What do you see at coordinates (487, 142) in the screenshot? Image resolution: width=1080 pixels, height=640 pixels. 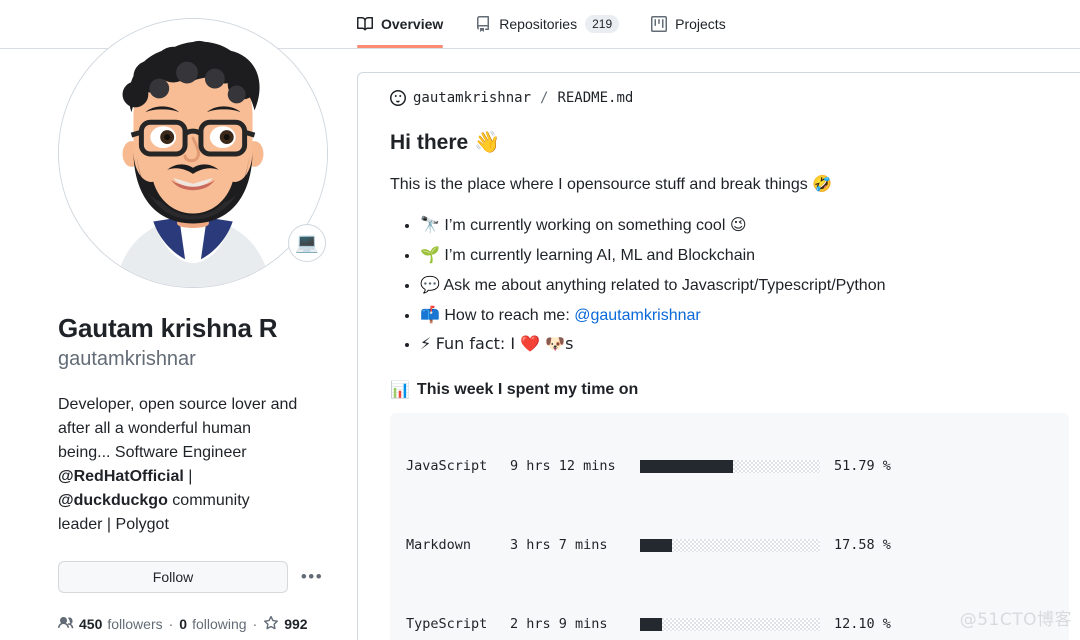 I see `waving-hand-icon: 👋` at bounding box center [487, 142].